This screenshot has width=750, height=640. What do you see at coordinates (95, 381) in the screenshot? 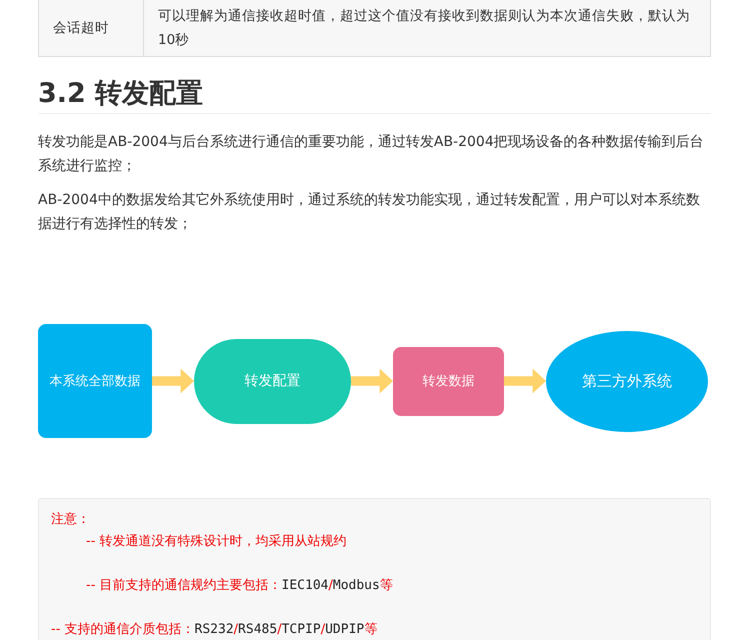
I see `flow-node: 本系统全部数据` at bounding box center [95, 381].